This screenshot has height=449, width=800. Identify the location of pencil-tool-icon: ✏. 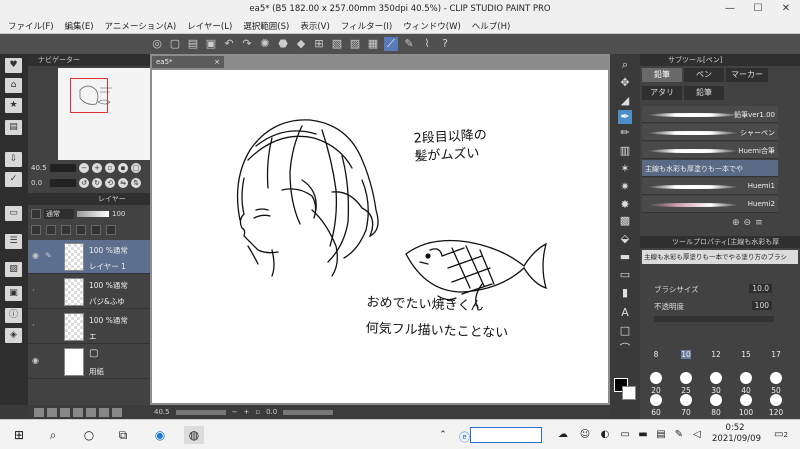
(625, 133).